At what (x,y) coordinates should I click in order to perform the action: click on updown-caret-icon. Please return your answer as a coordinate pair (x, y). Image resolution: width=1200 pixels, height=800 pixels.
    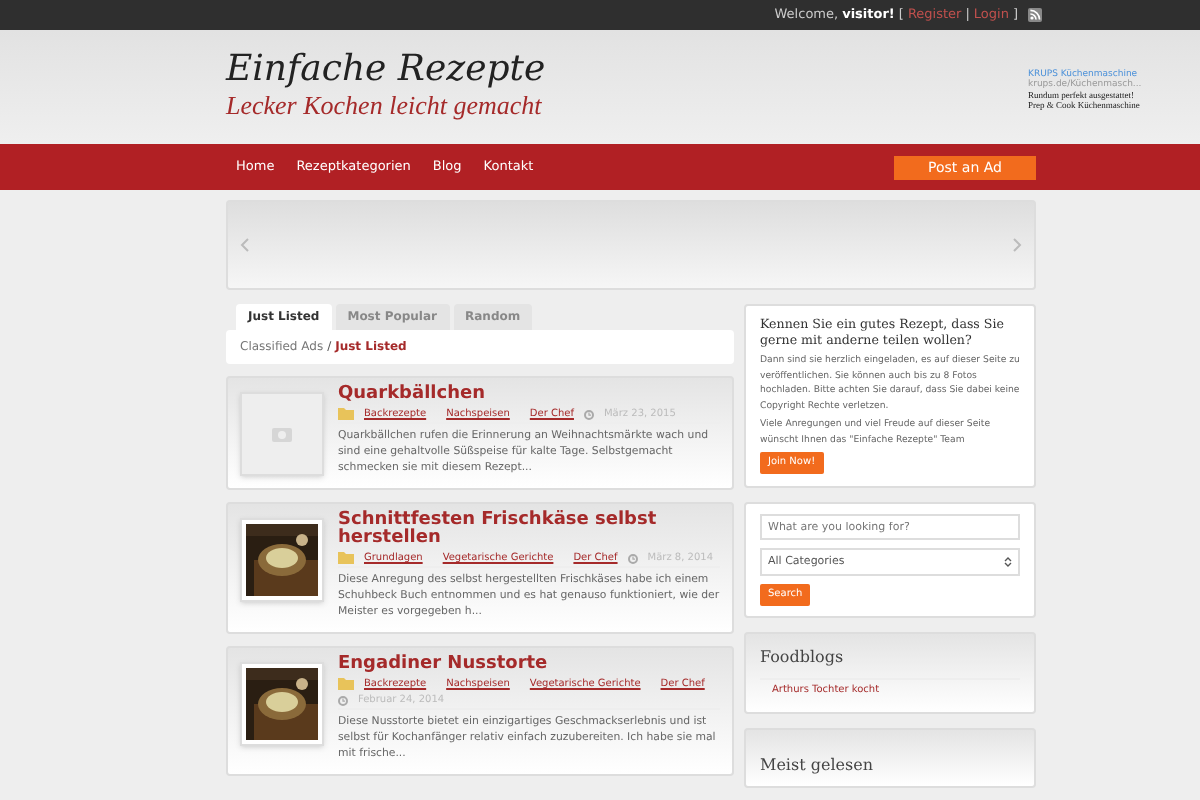
    Looking at the image, I should click on (1008, 562).